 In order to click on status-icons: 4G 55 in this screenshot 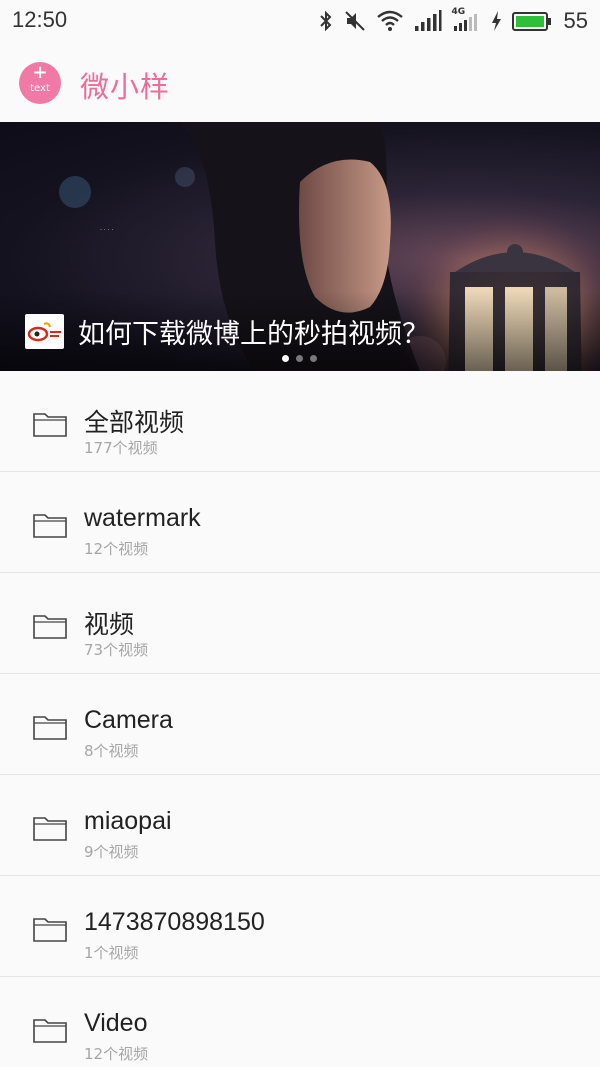, I will do `click(453, 21)`.